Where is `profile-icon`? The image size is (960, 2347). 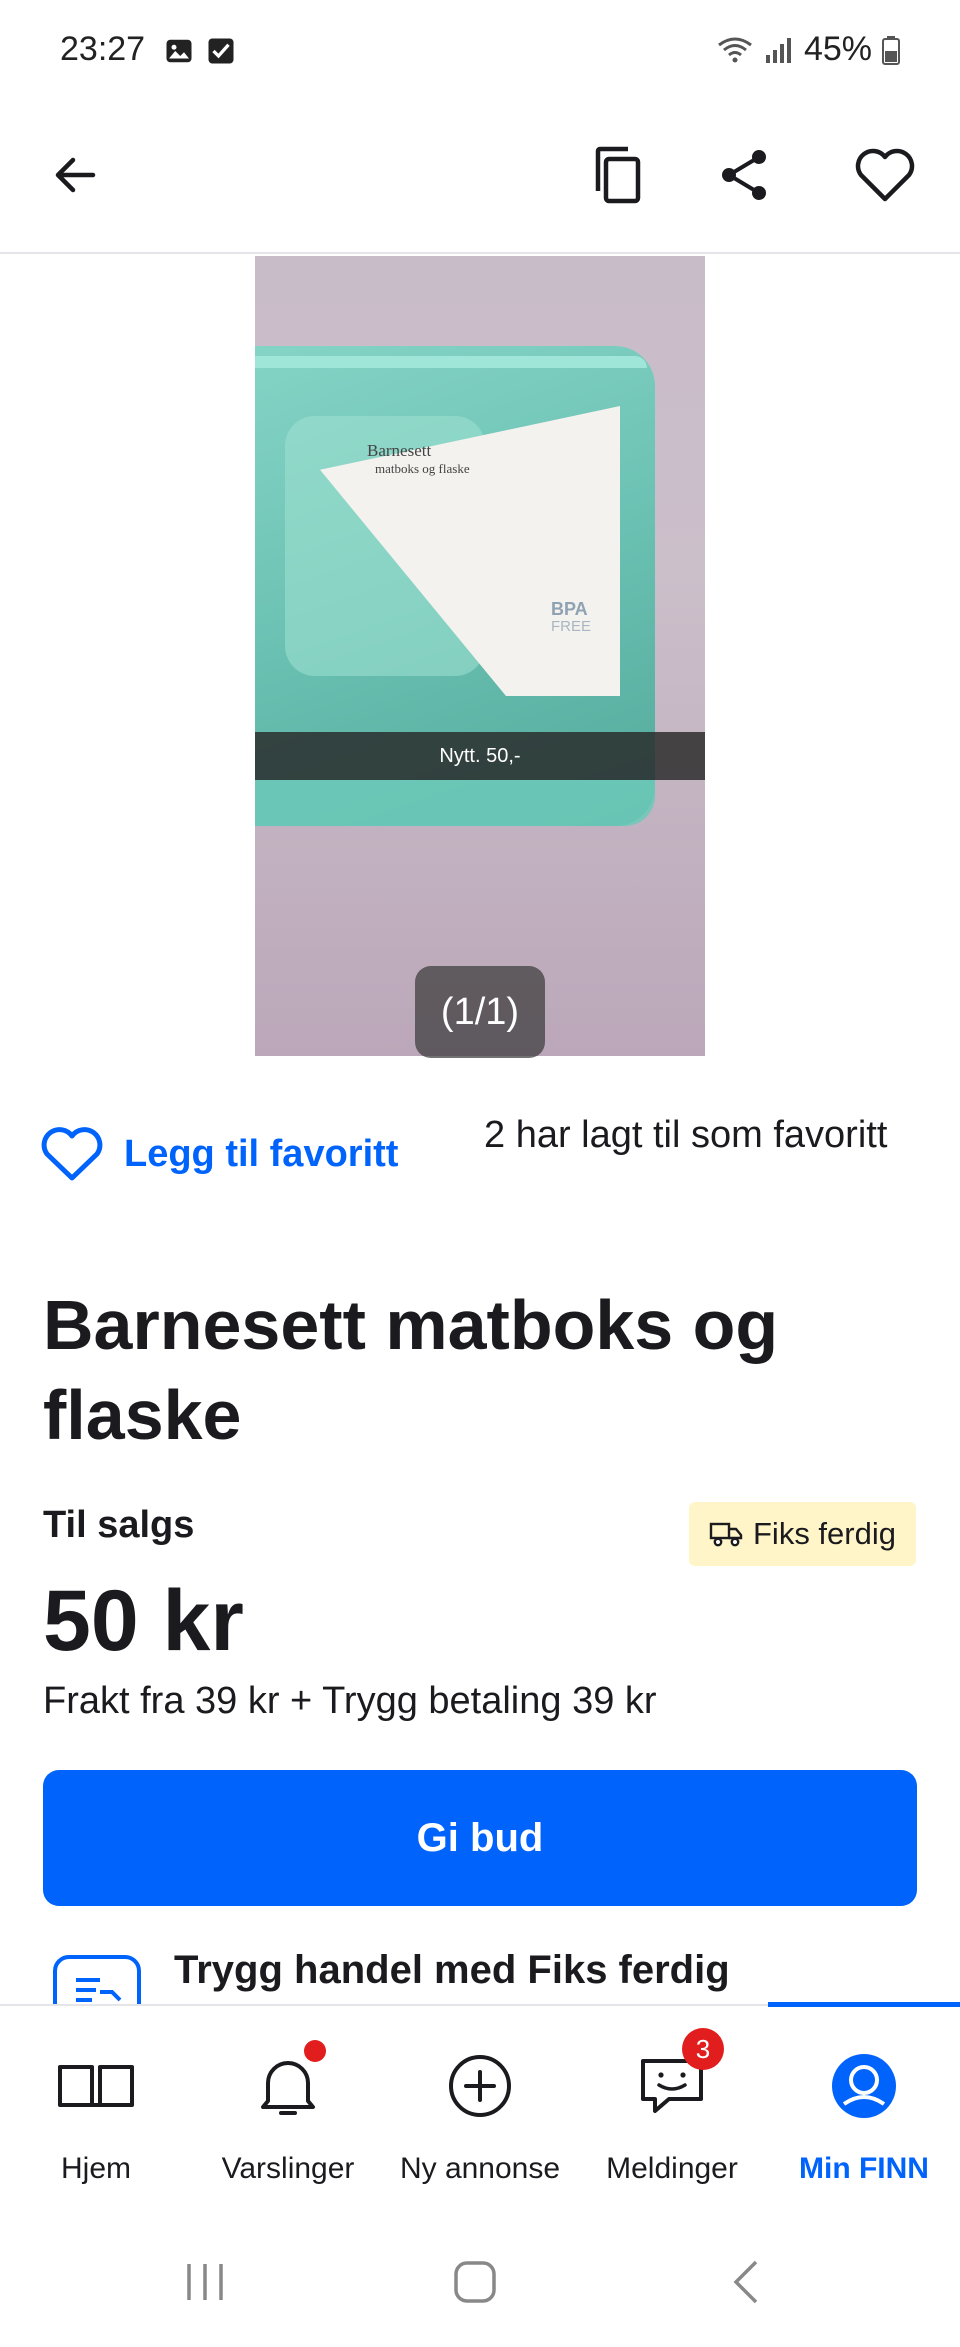
profile-icon is located at coordinates (864, 2086).